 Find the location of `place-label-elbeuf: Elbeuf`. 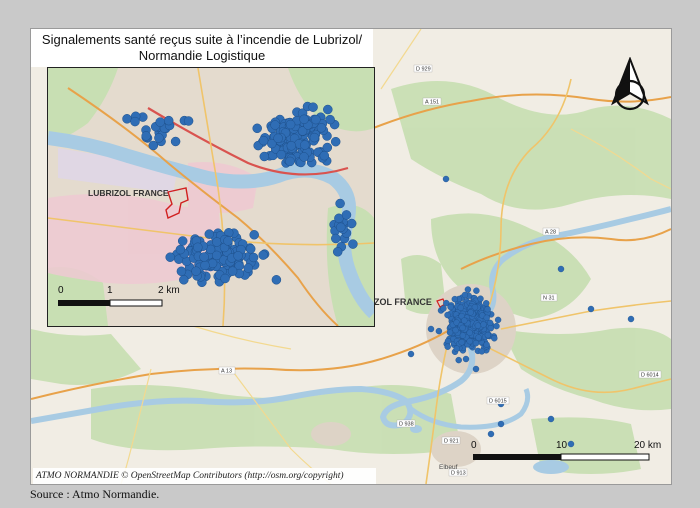

place-label-elbeuf: Elbeuf is located at coordinates (448, 467).